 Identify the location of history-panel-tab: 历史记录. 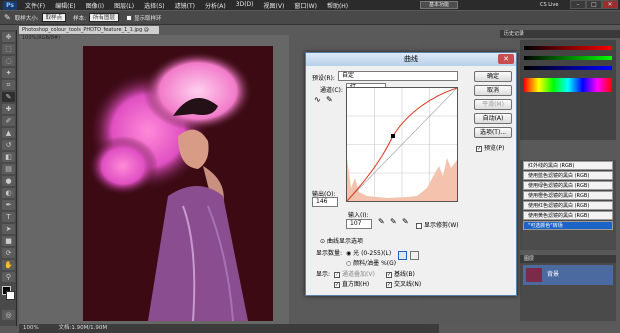
(560, 34).